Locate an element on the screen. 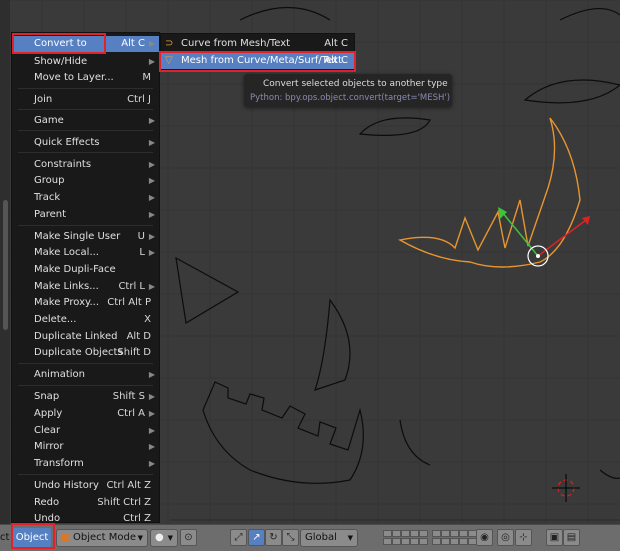 The image size is (620, 551). menu-item-label: Make Dupli-Face is located at coordinates (75, 269).